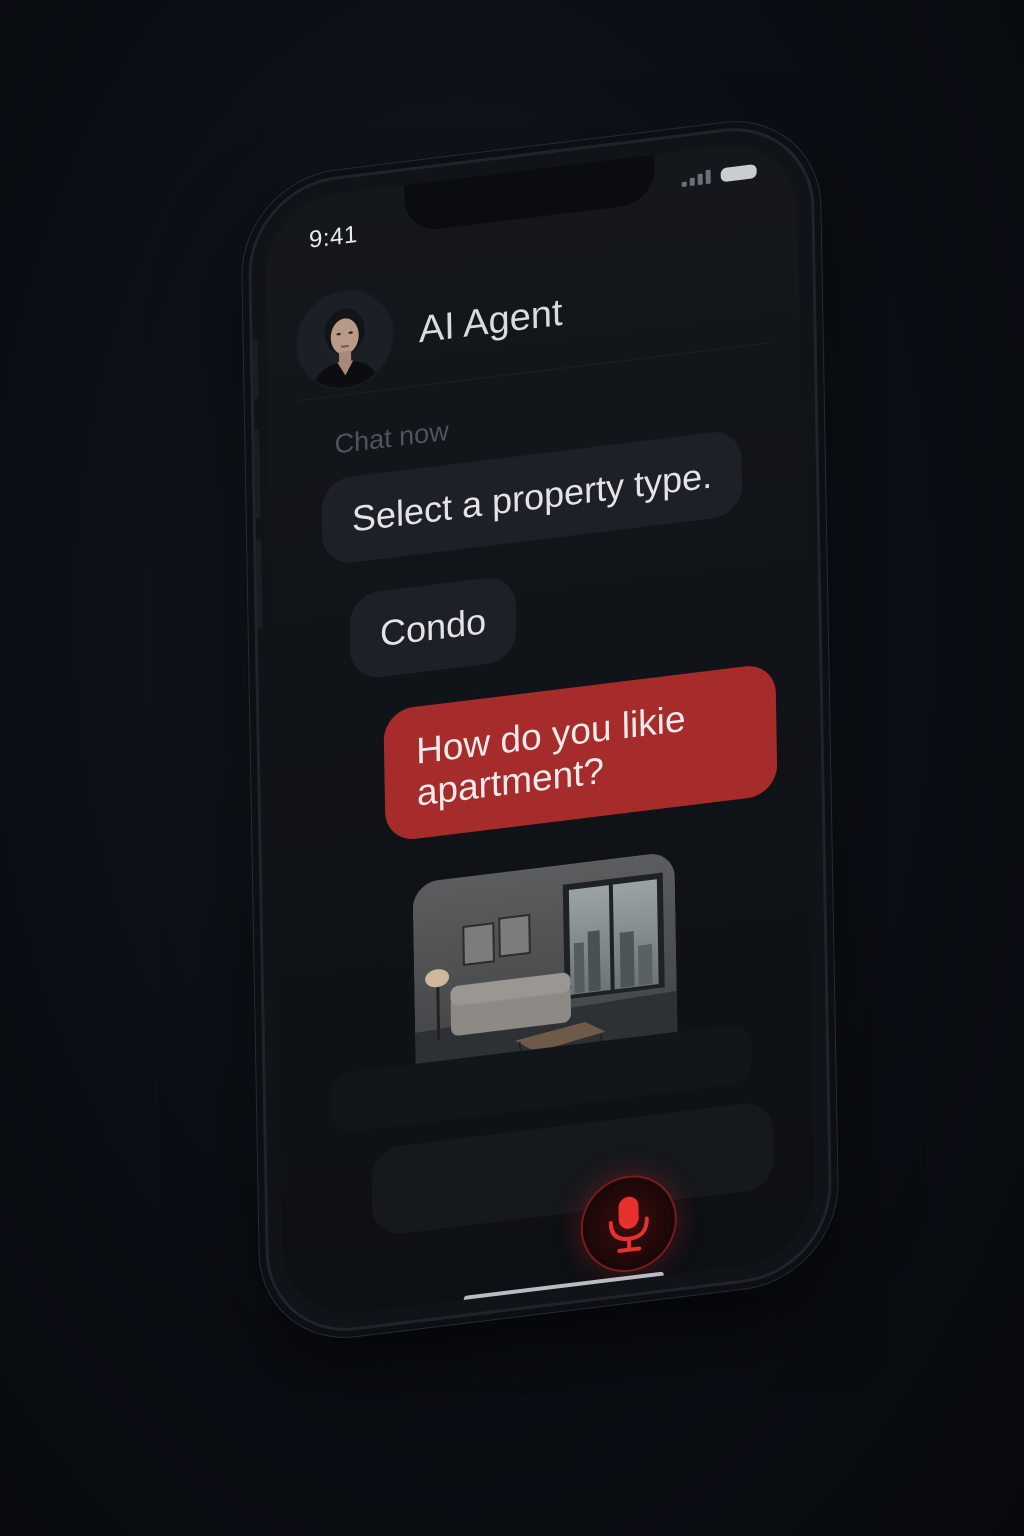 Image resolution: width=1024 pixels, height=1536 pixels. I want to click on status-icons, so click(719, 175).